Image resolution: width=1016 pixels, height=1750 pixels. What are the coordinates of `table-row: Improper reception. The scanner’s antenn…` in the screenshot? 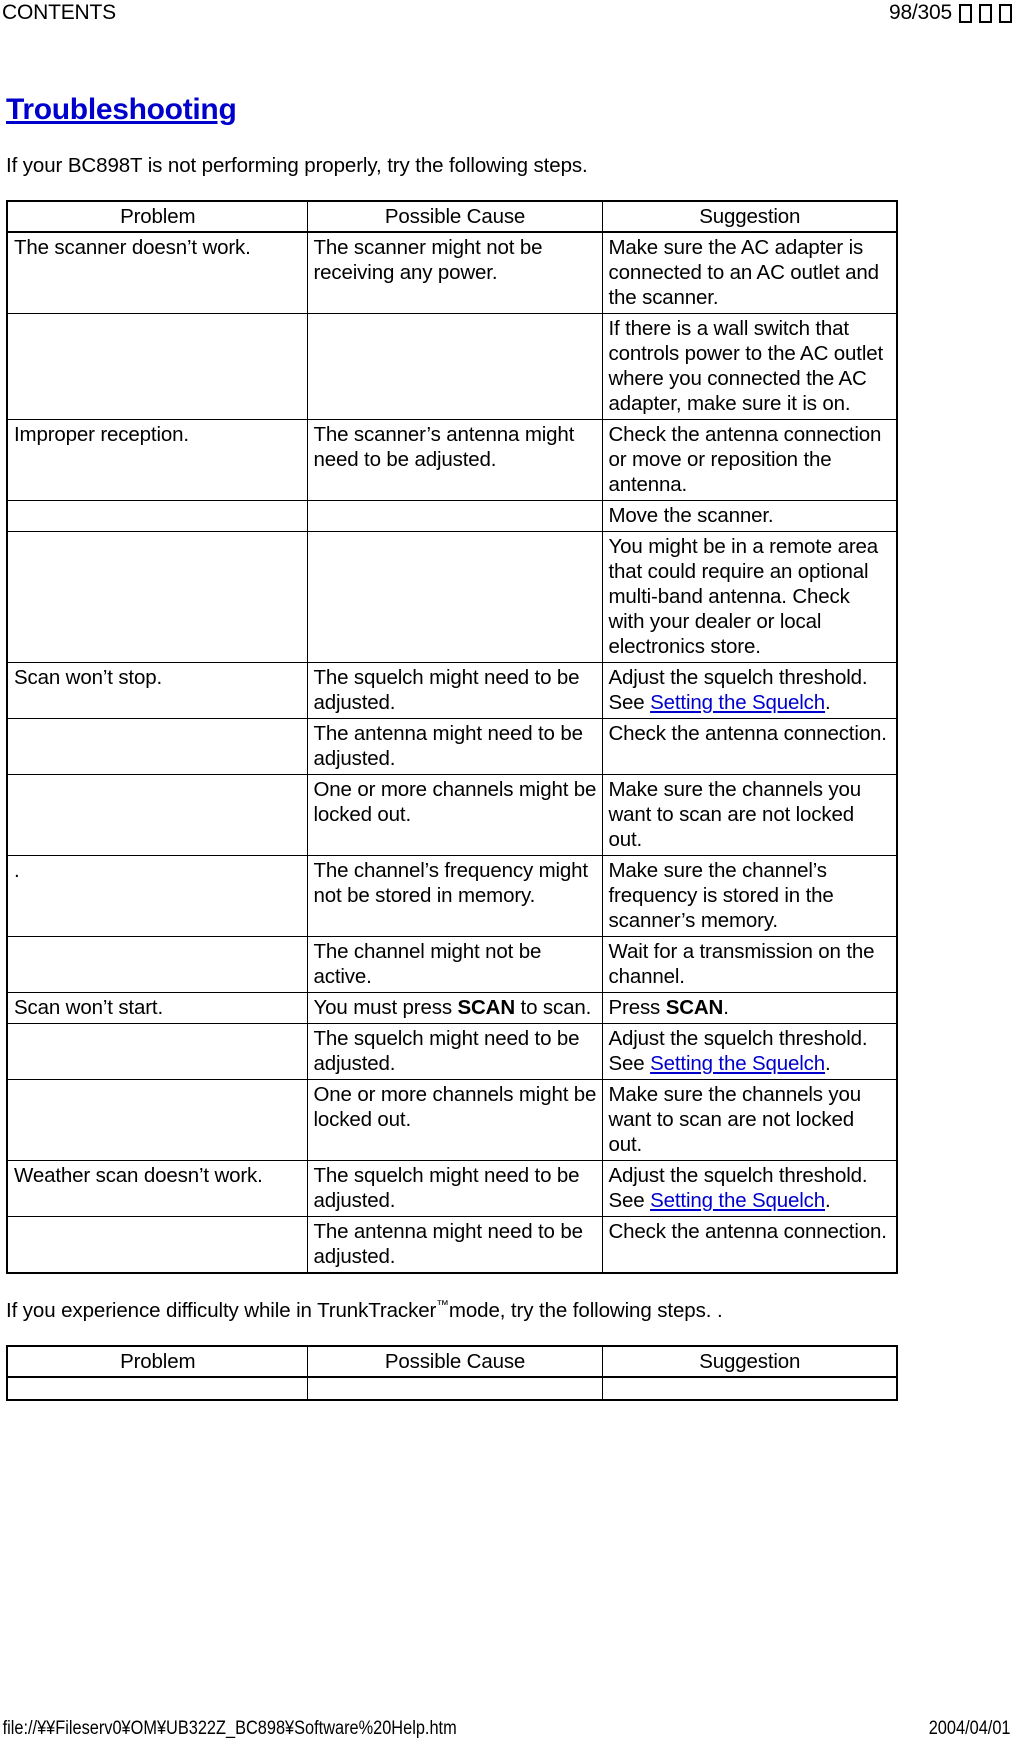 It's located at (452, 460).